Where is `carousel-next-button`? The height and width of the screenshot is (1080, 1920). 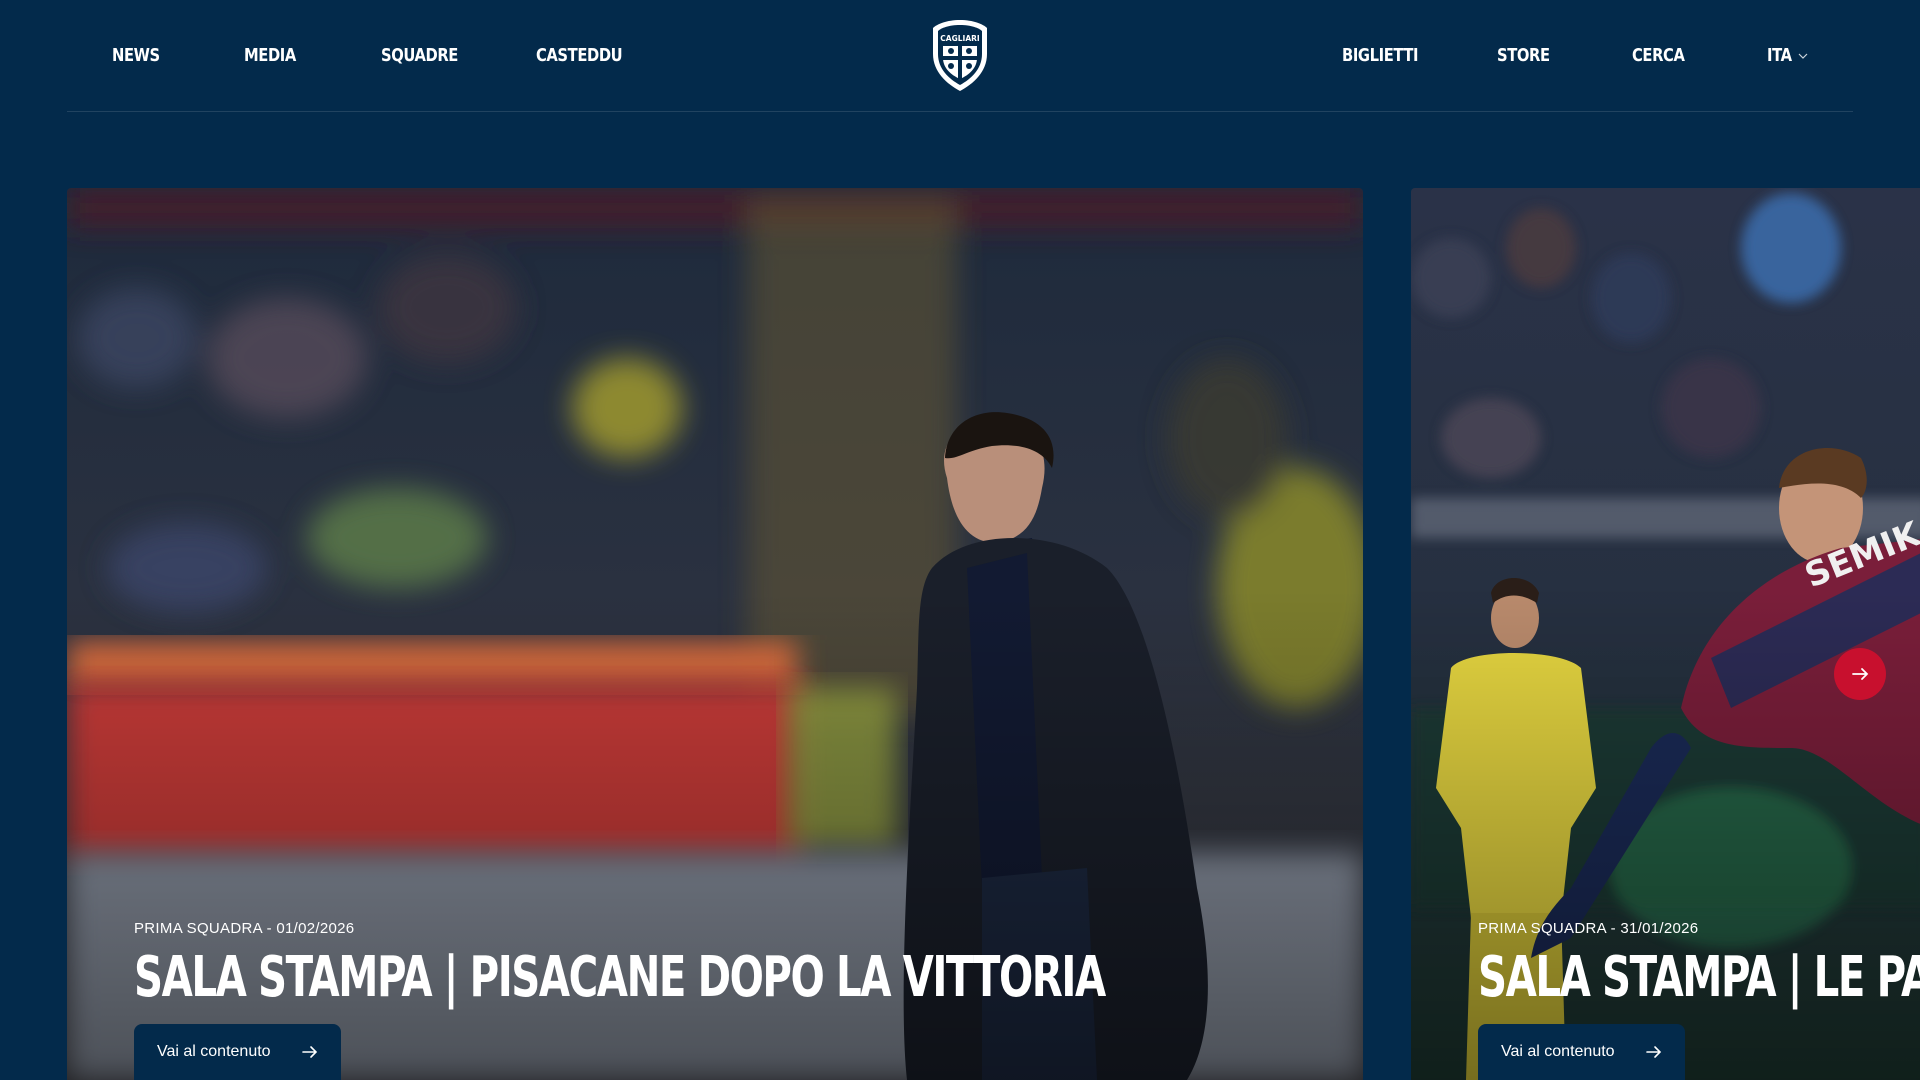
carousel-next-button is located at coordinates (1860, 674).